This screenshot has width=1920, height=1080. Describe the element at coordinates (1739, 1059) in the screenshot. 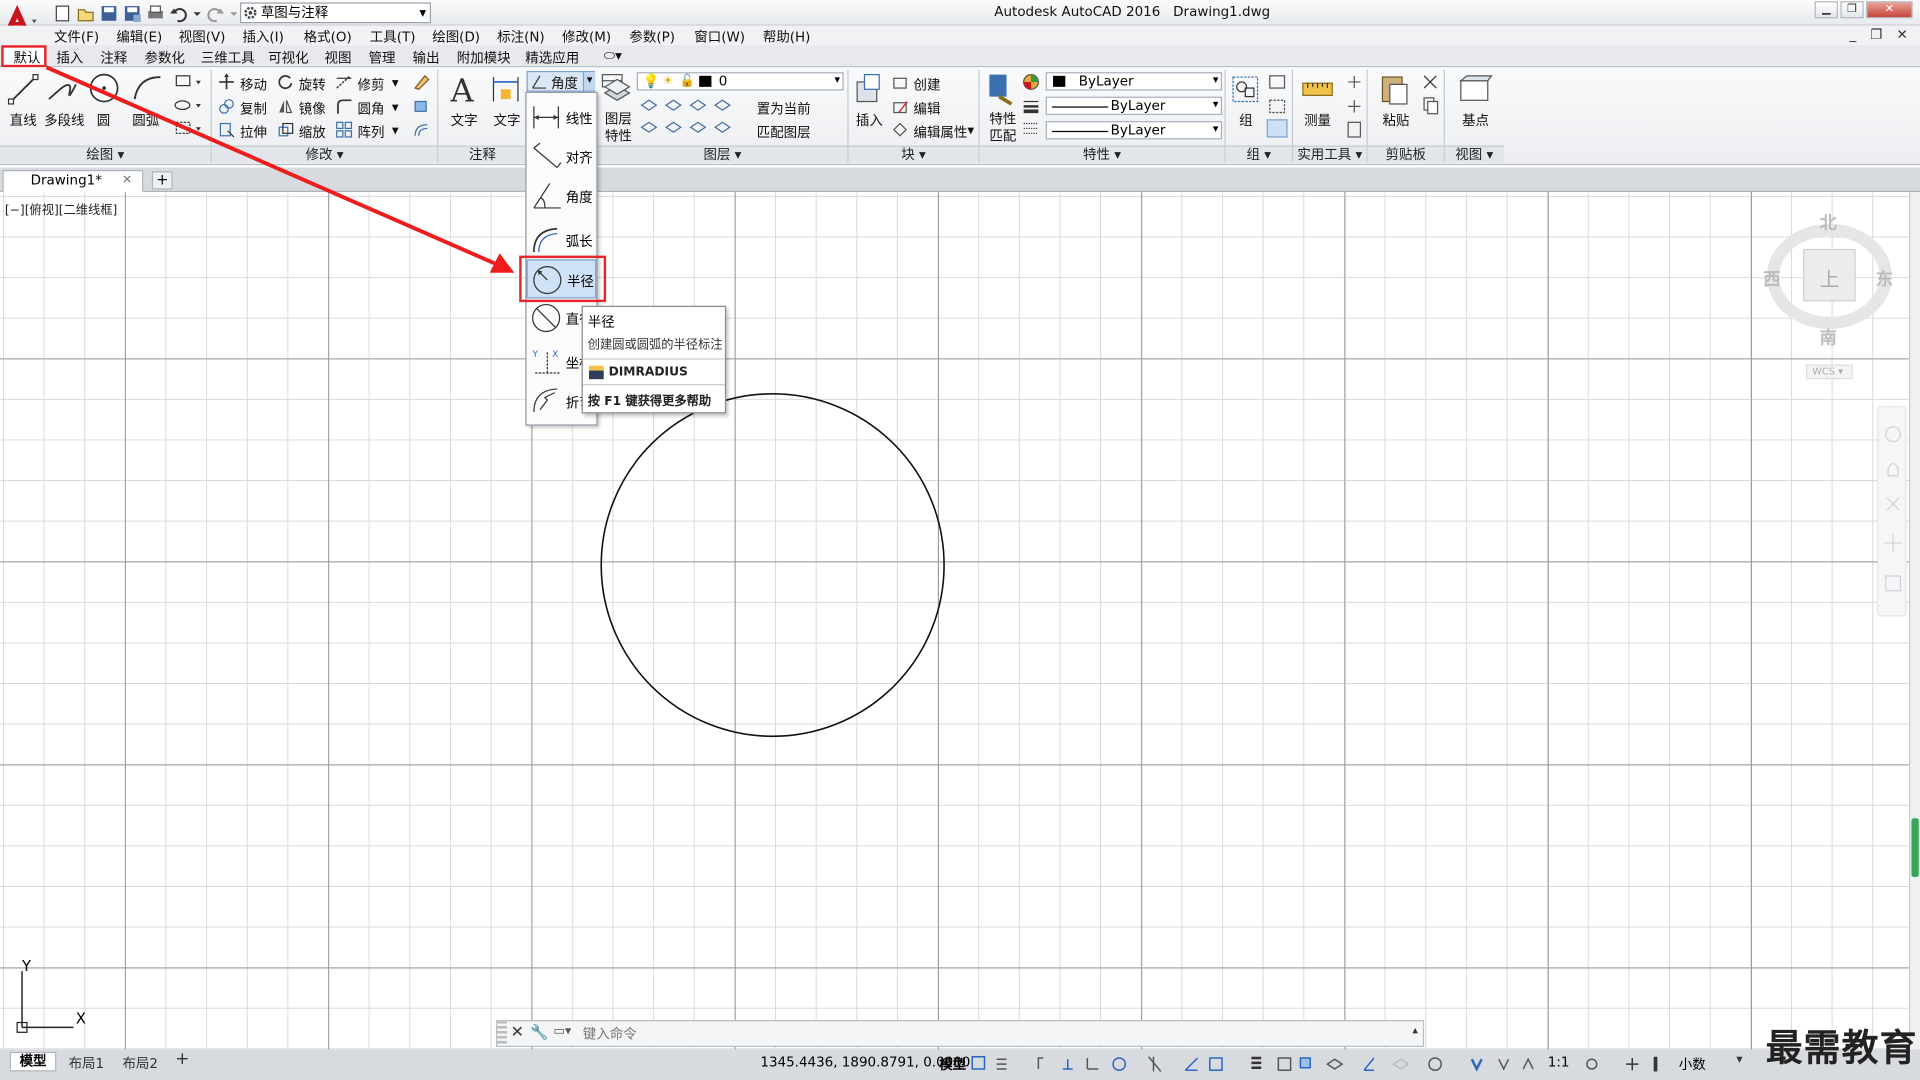

I see `units-chevron-icon: ▾` at that location.